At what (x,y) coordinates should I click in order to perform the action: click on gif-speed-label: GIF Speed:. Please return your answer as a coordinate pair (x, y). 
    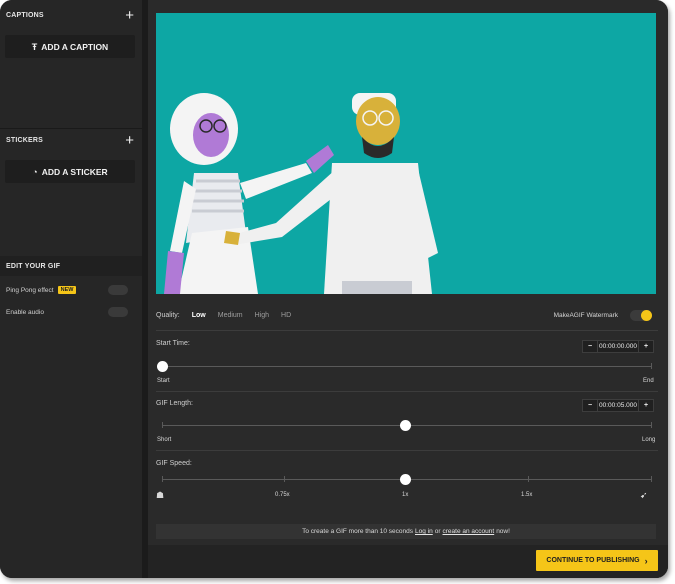
    Looking at the image, I should click on (174, 463).